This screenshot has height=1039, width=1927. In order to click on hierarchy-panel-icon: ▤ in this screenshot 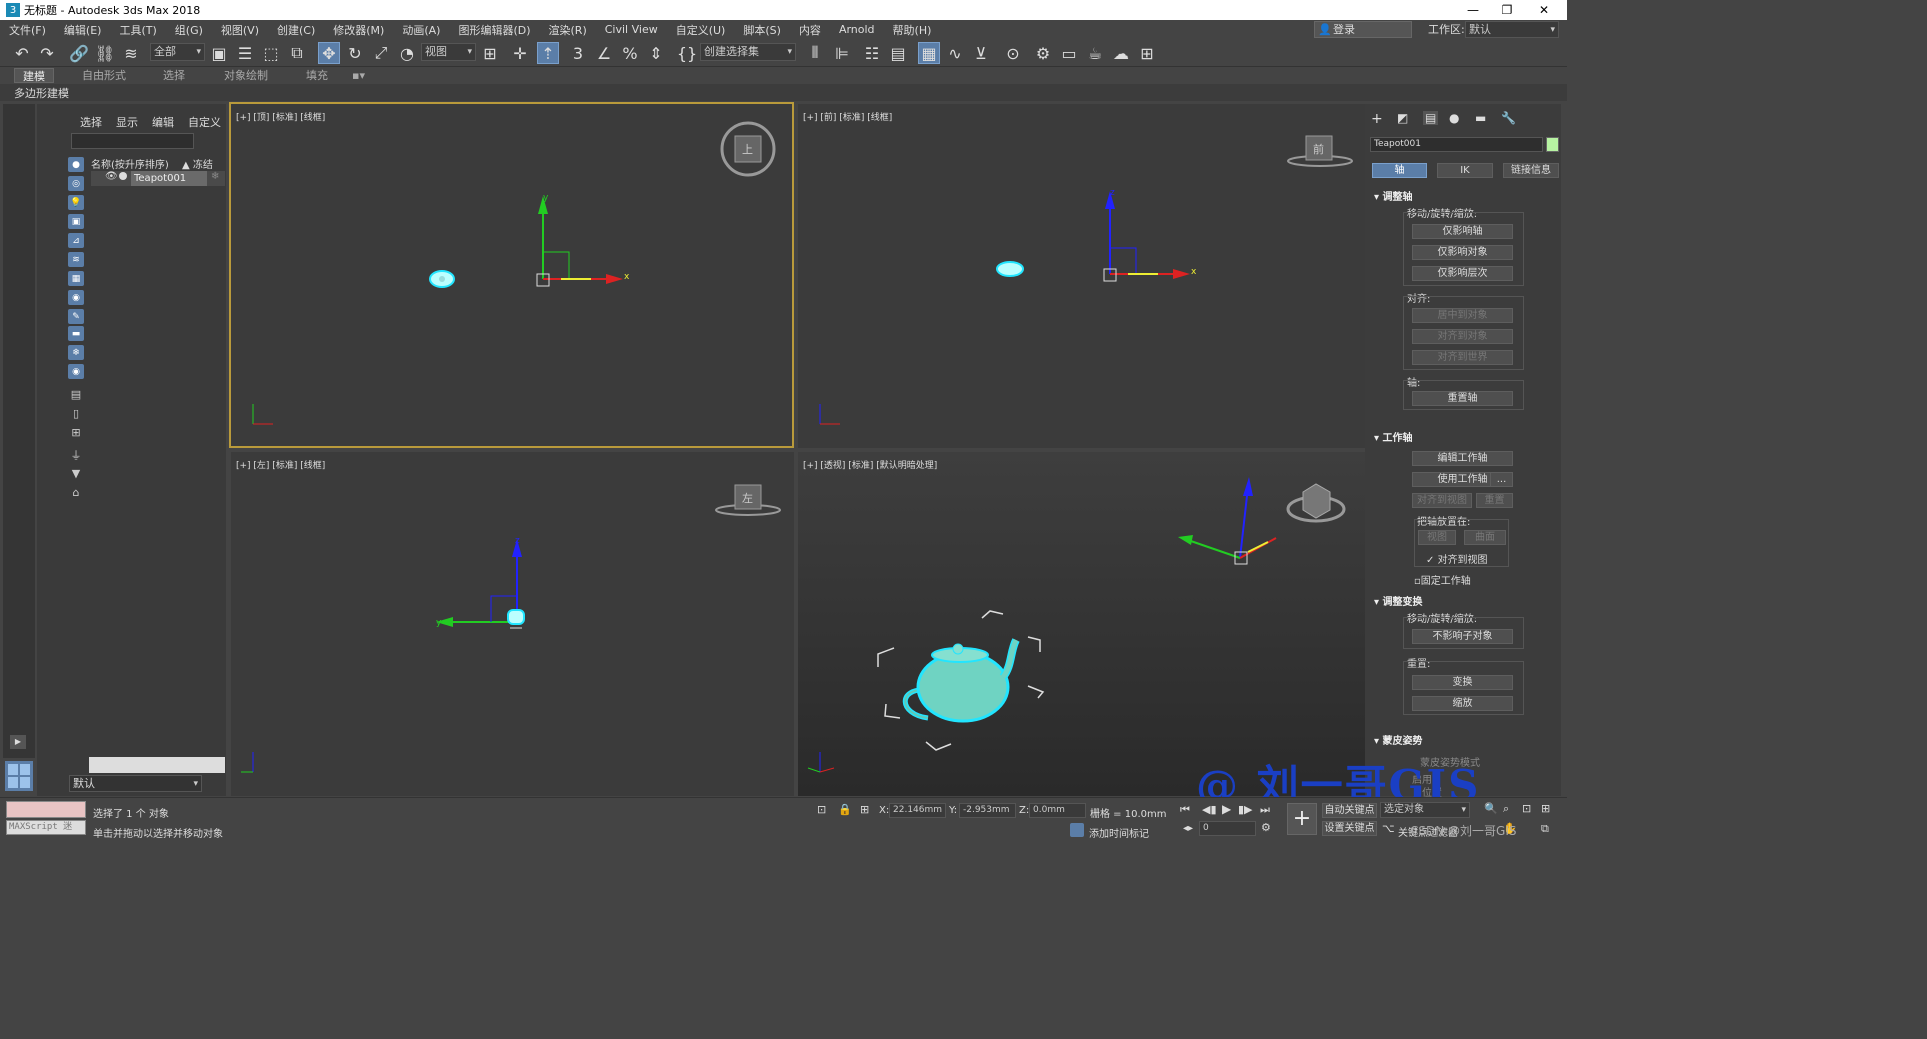, I will do `click(1431, 118)`.